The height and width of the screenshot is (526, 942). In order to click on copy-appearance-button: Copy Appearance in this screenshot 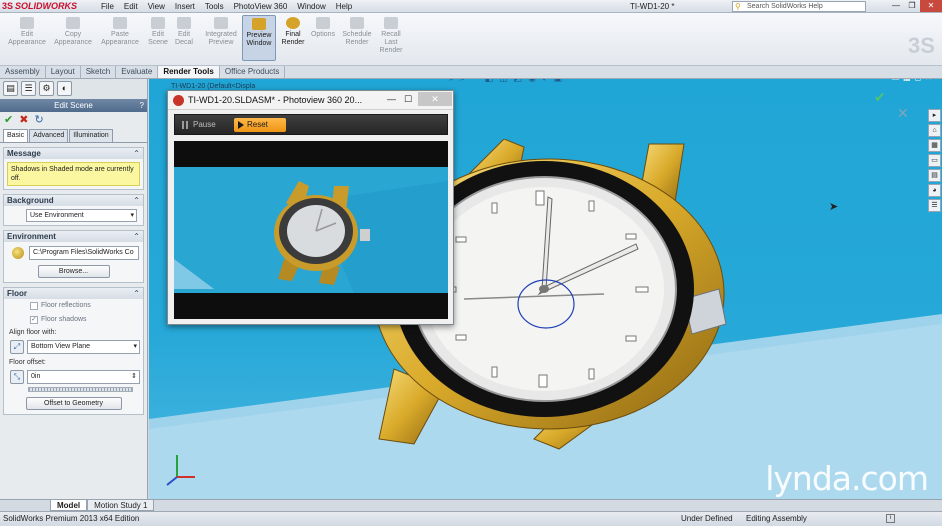, I will do `click(73, 32)`.